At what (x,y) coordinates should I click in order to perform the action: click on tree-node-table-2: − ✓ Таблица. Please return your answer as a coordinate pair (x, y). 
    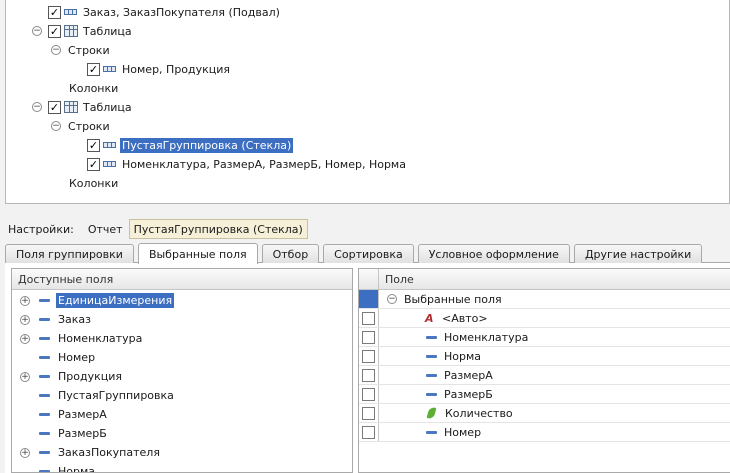
    Looking at the image, I should click on (82, 107).